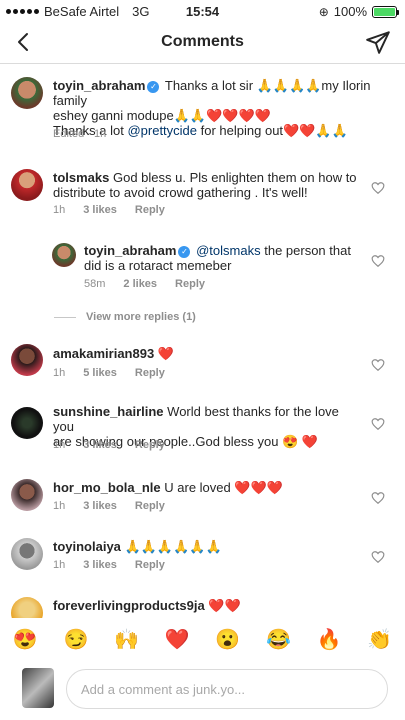 The image size is (405, 720). I want to click on comment-text: amakamirian893 ❤️, so click(203, 353).